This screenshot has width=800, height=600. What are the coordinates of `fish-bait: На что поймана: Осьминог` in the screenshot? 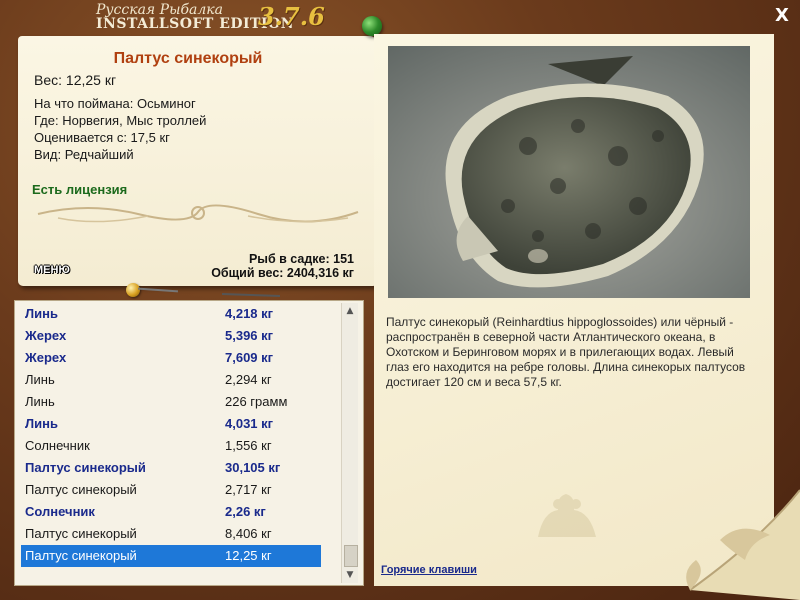 It's located at (115, 103).